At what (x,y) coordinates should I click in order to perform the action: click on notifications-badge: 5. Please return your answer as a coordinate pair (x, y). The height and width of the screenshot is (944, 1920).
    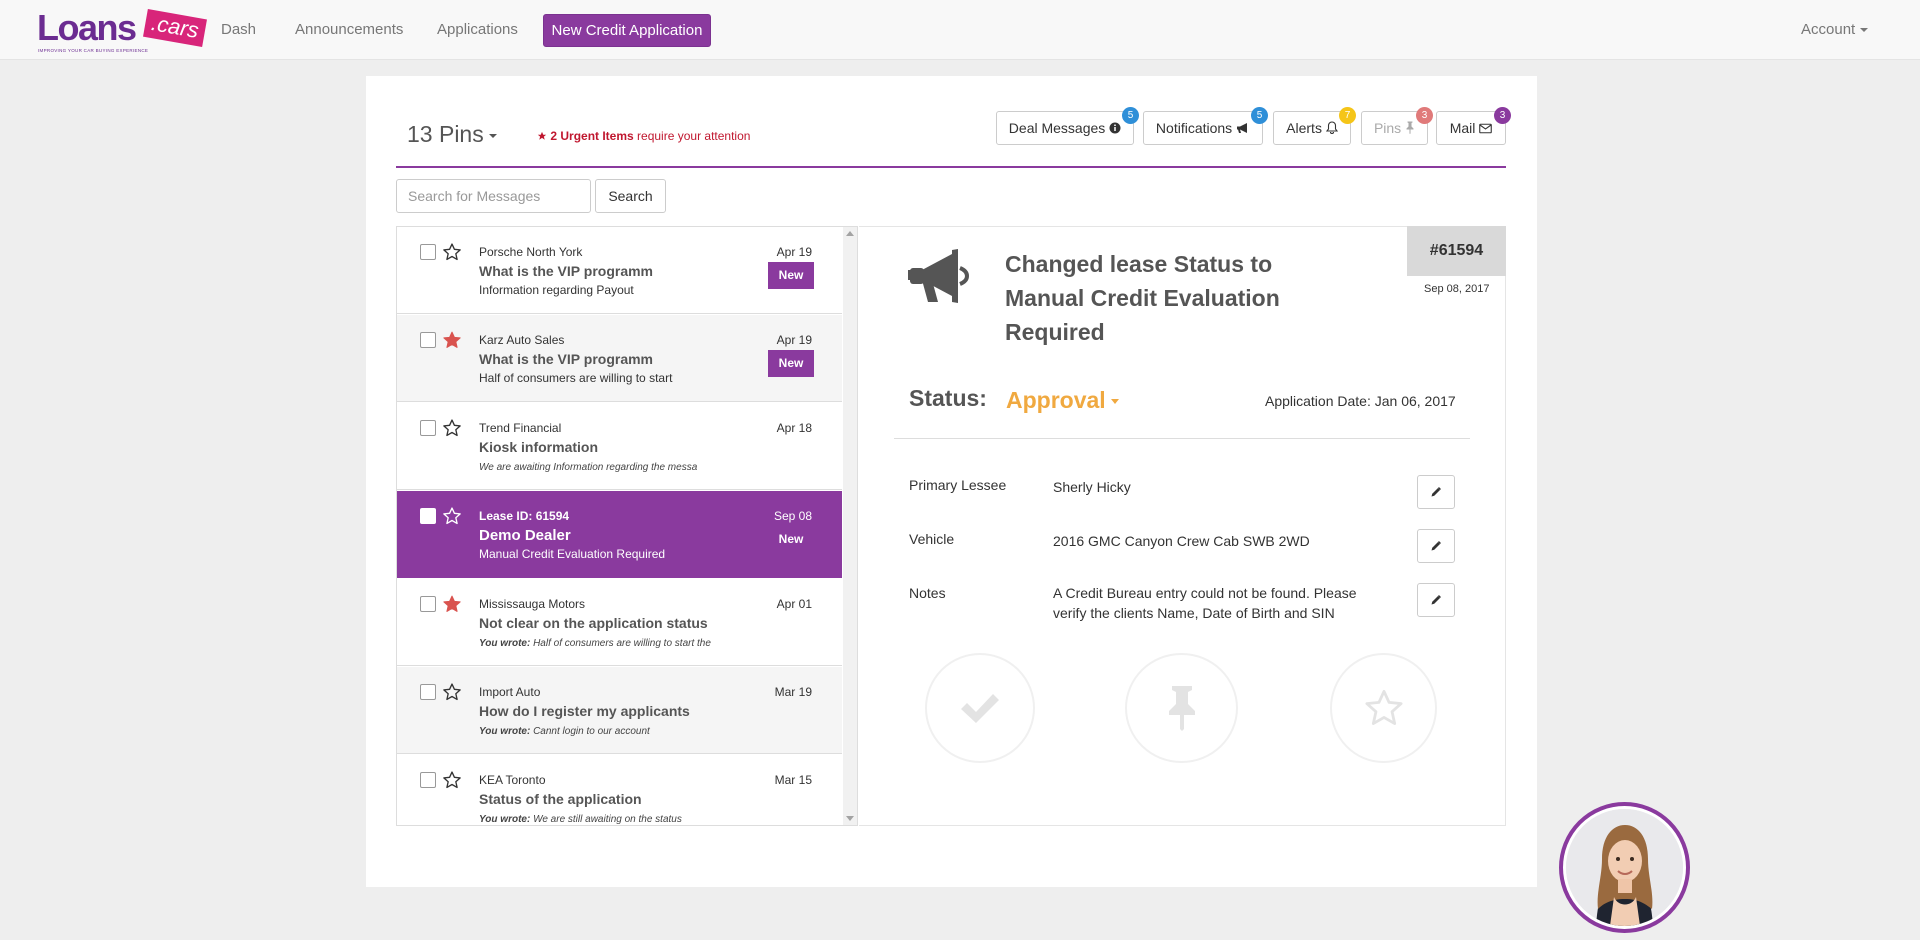
    Looking at the image, I should click on (1259, 115).